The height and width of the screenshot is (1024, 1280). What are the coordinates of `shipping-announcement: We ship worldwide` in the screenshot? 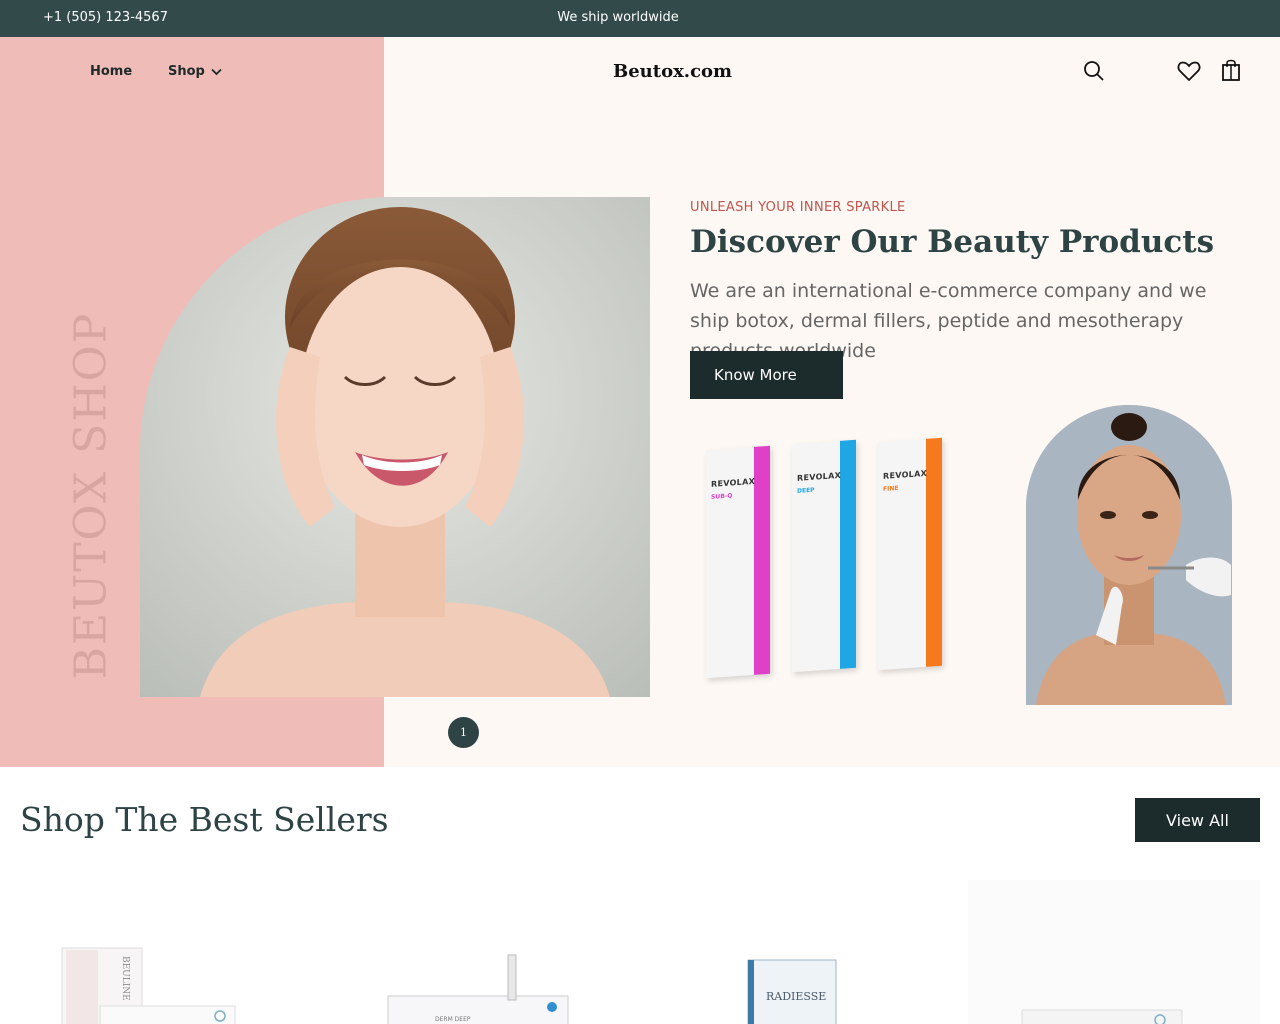 It's located at (618, 17).